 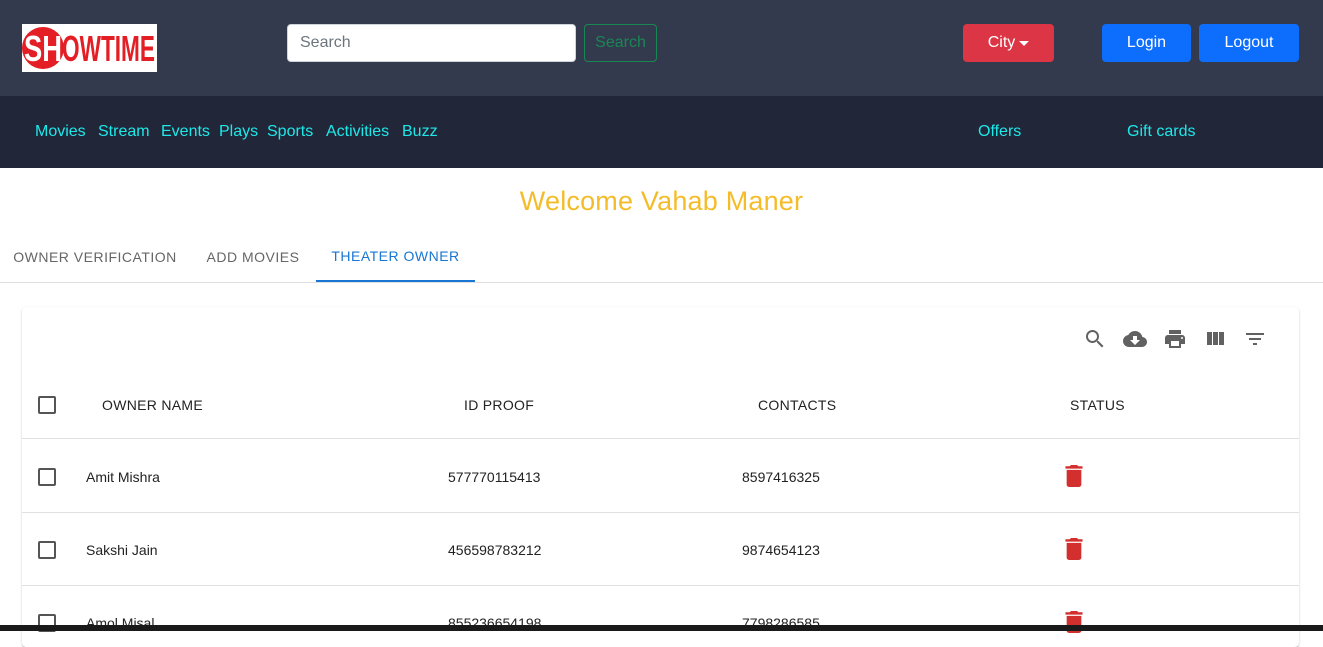 What do you see at coordinates (1095, 339) in the screenshot?
I see `search-icon` at bounding box center [1095, 339].